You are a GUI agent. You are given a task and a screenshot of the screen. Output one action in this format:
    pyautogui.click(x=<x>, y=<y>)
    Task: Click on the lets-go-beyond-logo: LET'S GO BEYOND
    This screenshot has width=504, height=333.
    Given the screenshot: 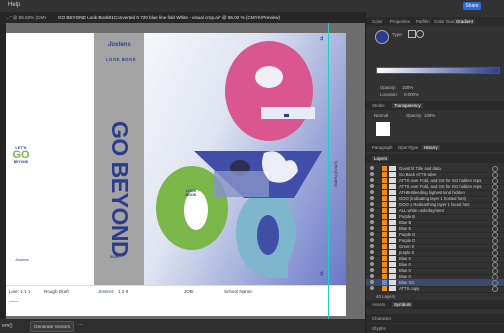 What is the action you would take?
    pyautogui.click(x=21, y=154)
    